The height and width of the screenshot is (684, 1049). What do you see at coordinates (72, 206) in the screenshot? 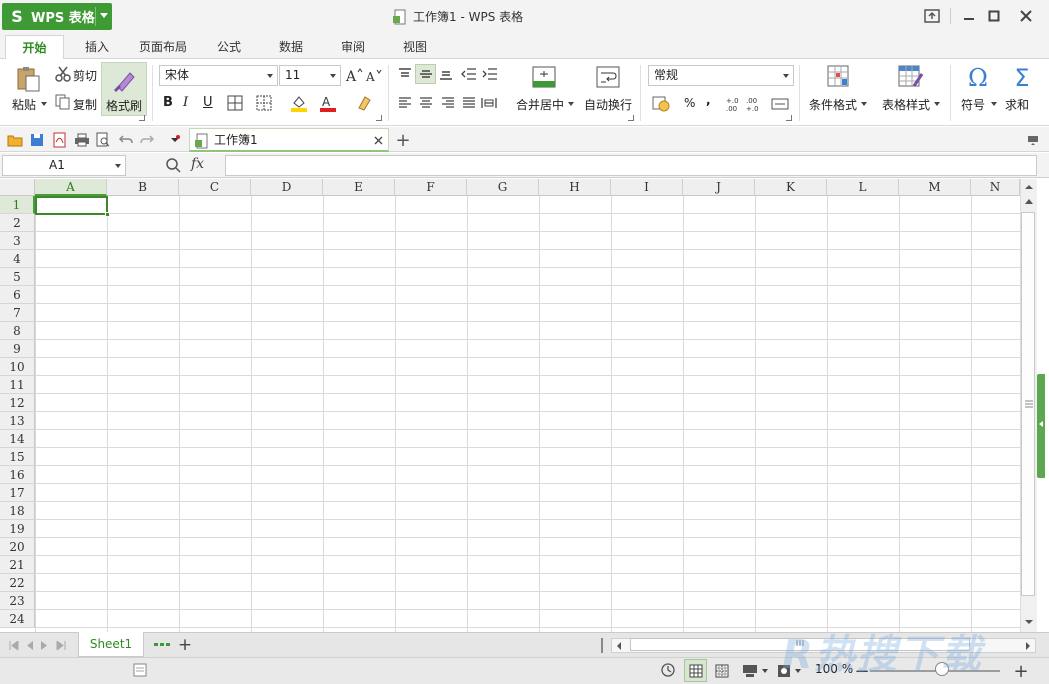
I see `active-cell-a1` at bounding box center [72, 206].